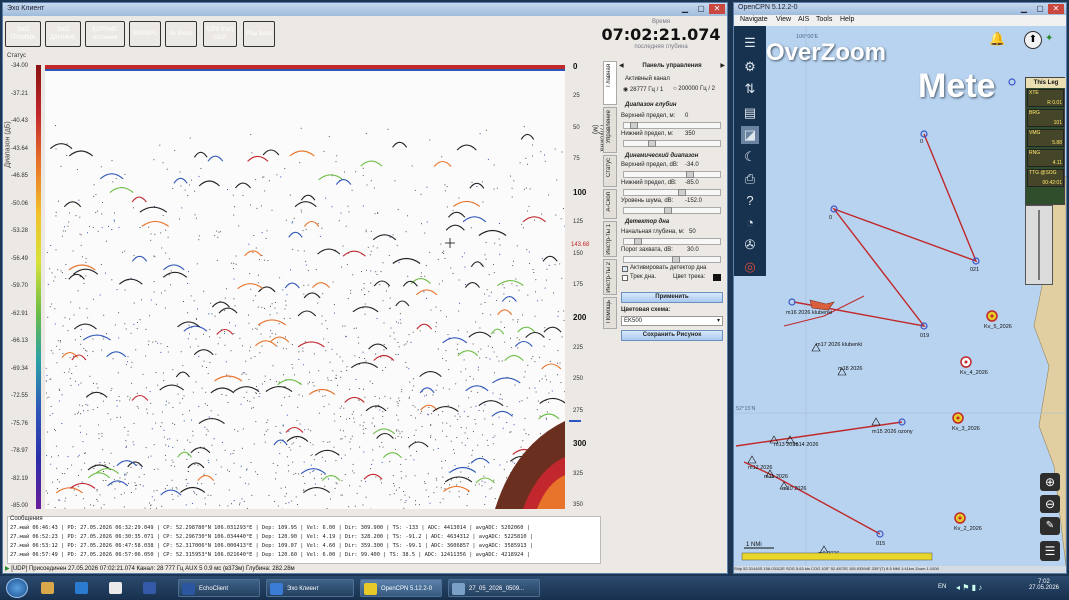 This screenshot has width=1069, height=600. Describe the element at coordinates (86, 588) in the screenshot. I see `taskbar-media-icon` at that location.